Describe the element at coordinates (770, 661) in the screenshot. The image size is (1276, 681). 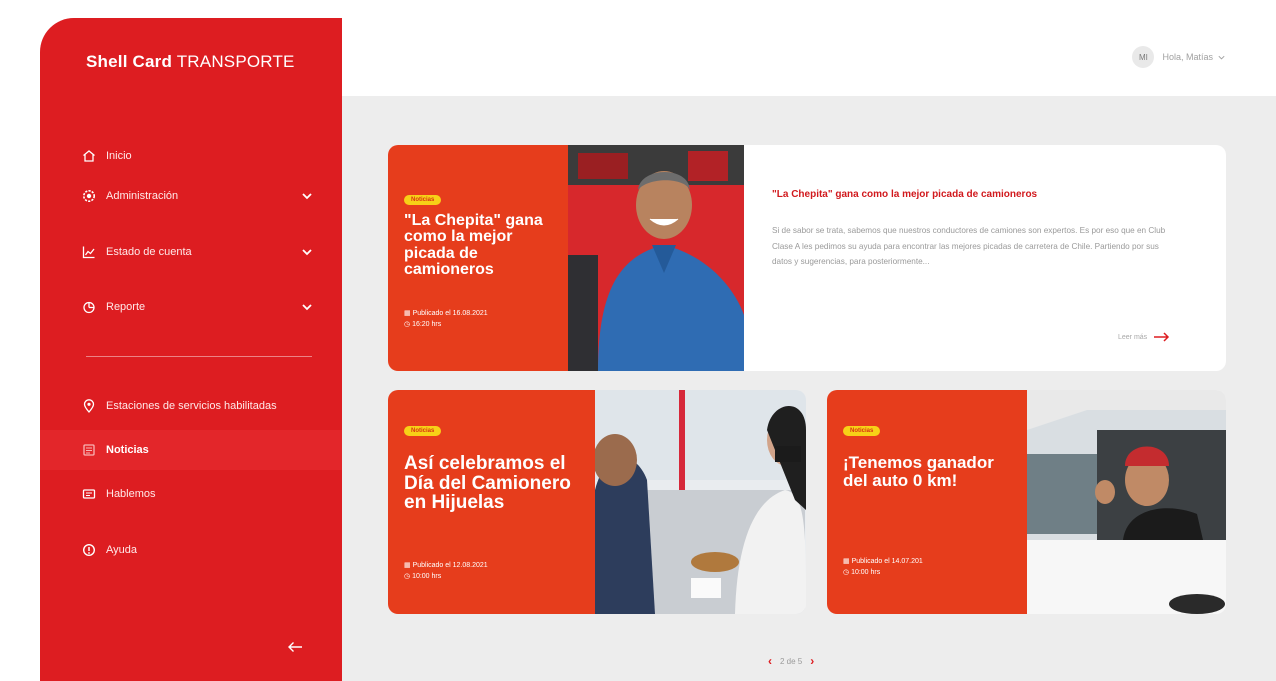
I see `prev-page-icon: ‹` at that location.